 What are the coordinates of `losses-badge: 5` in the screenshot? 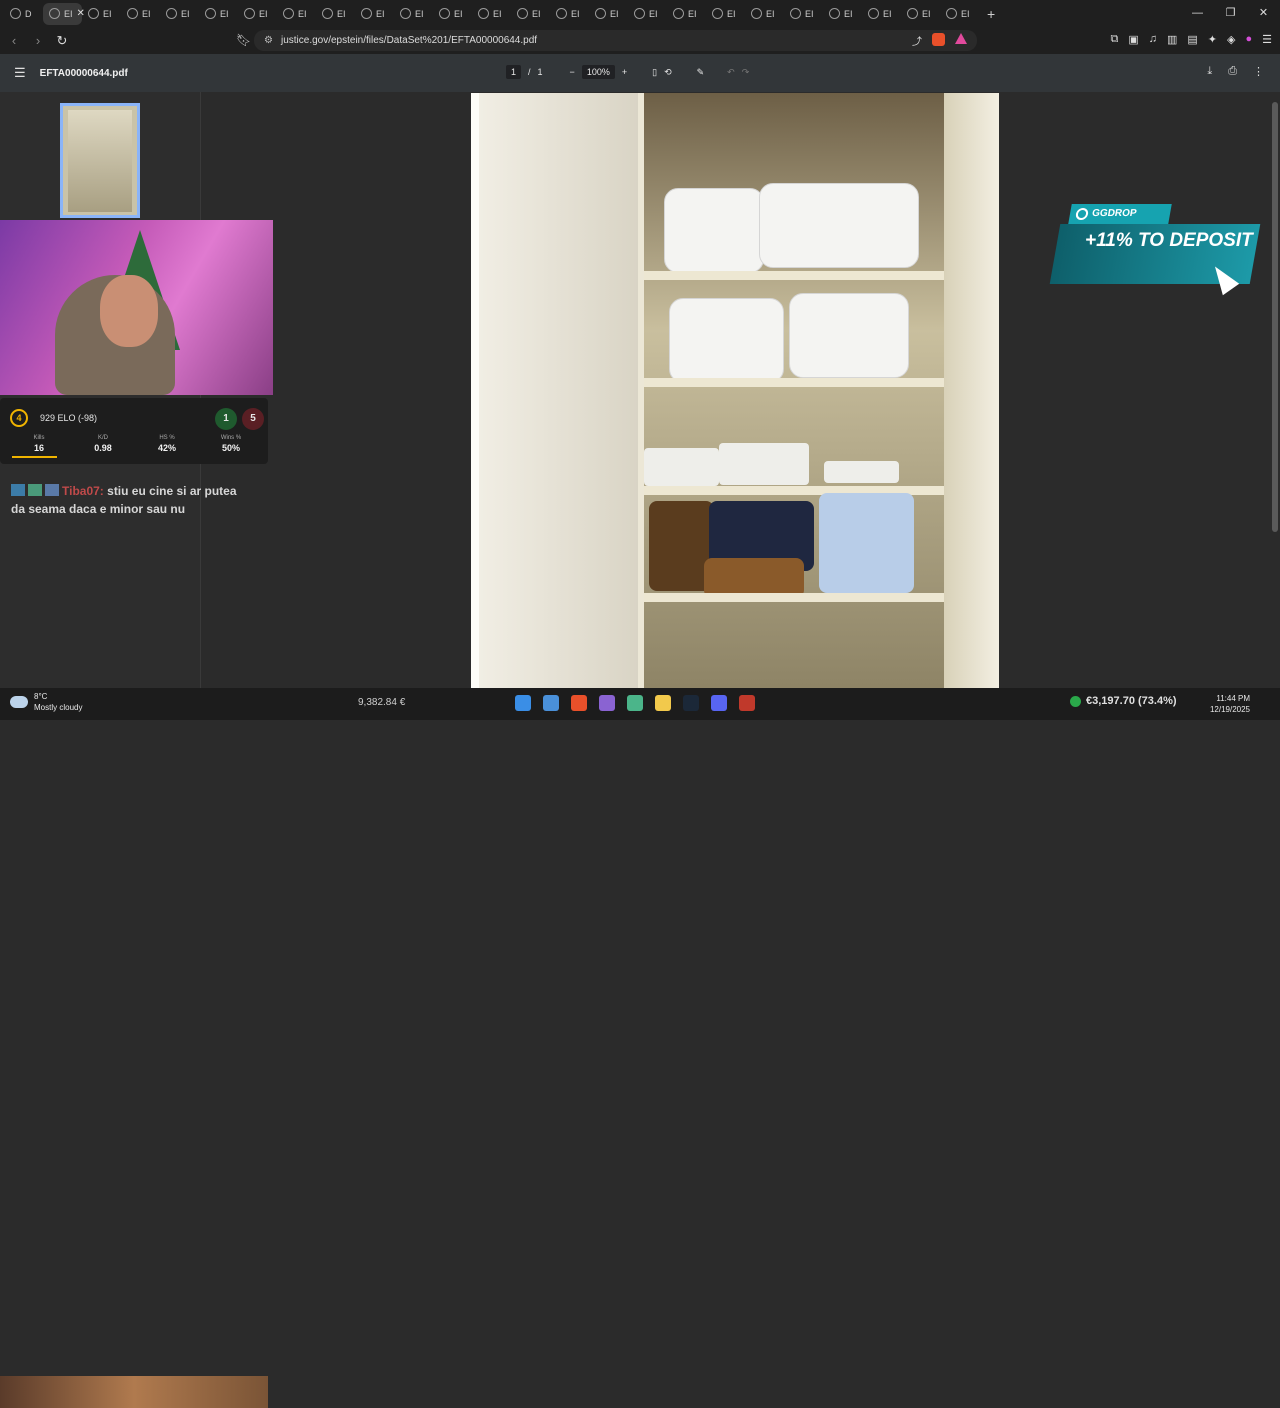 It's located at (253, 419).